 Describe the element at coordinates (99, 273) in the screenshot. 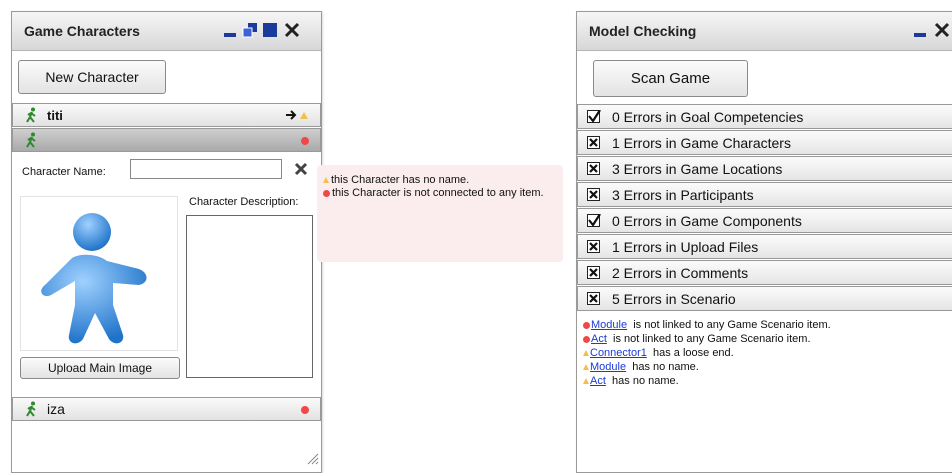

I see `character-image` at that location.